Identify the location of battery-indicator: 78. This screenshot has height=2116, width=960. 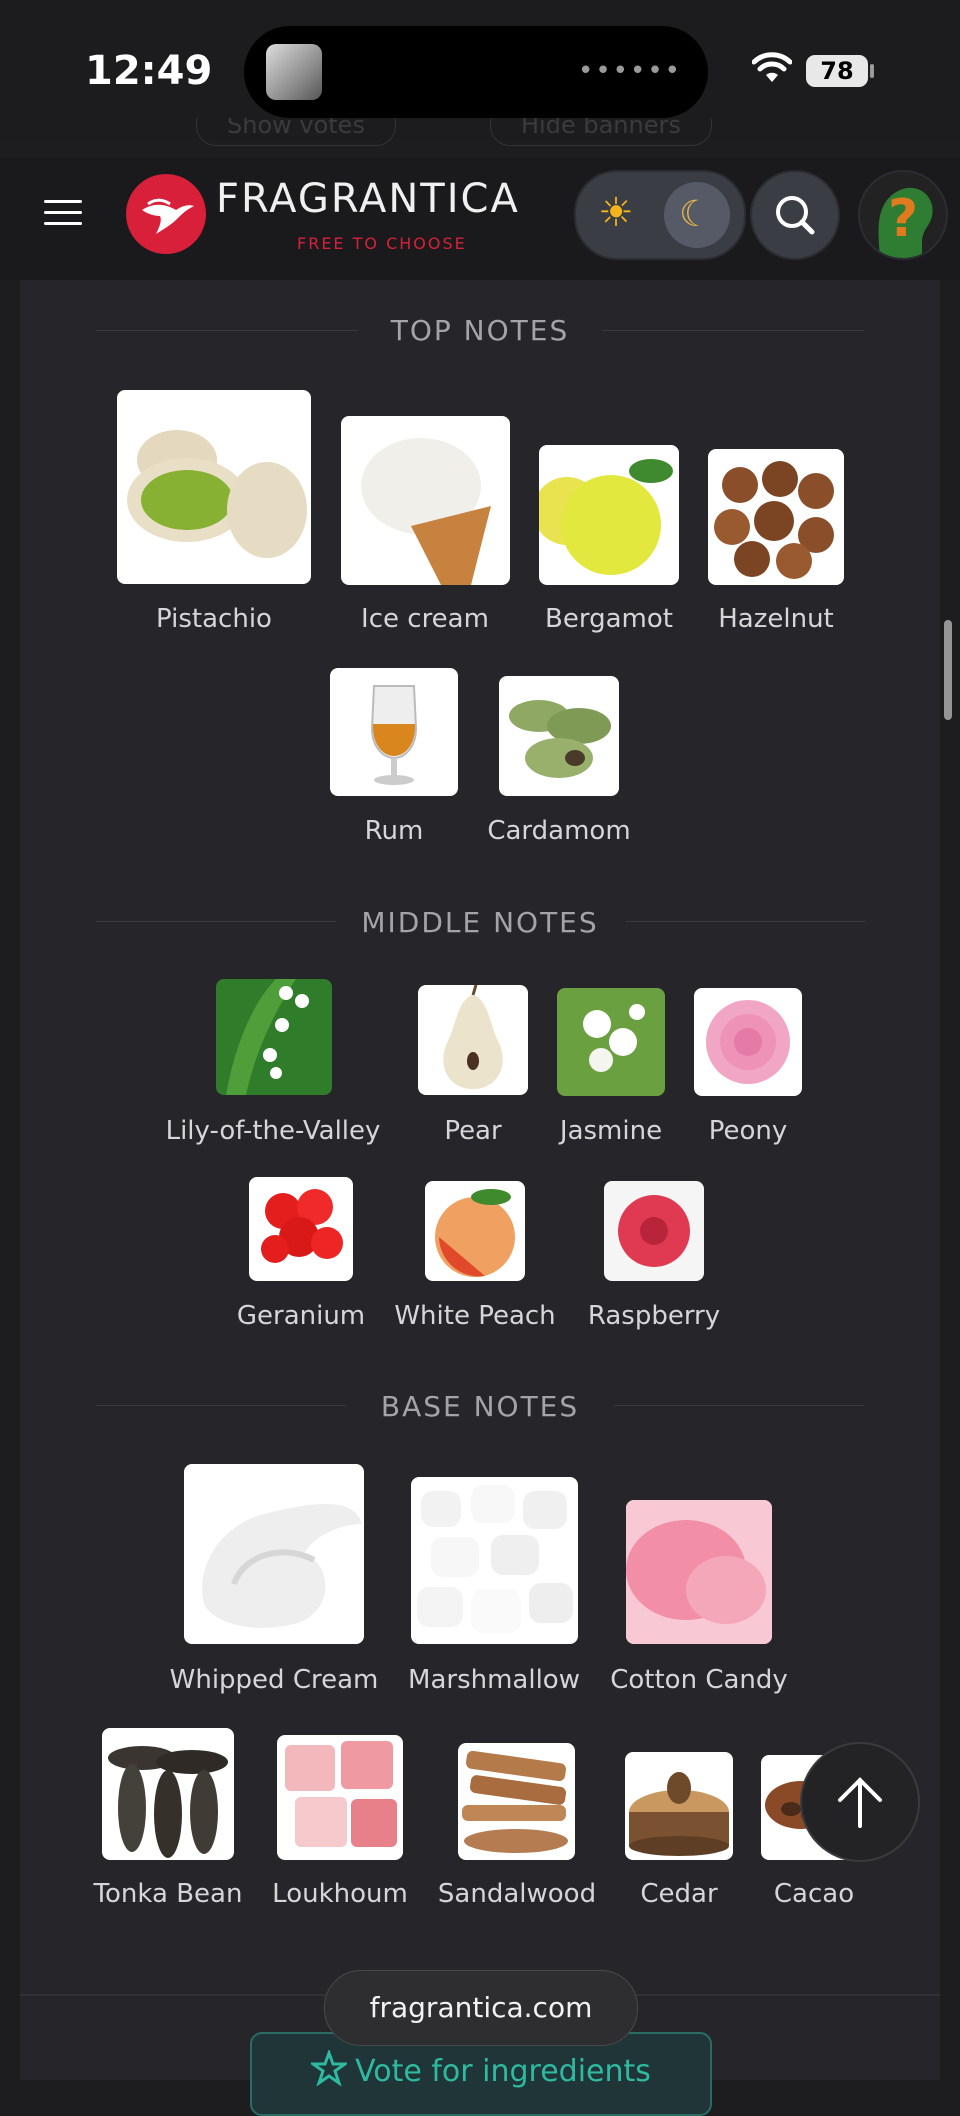
(837, 71).